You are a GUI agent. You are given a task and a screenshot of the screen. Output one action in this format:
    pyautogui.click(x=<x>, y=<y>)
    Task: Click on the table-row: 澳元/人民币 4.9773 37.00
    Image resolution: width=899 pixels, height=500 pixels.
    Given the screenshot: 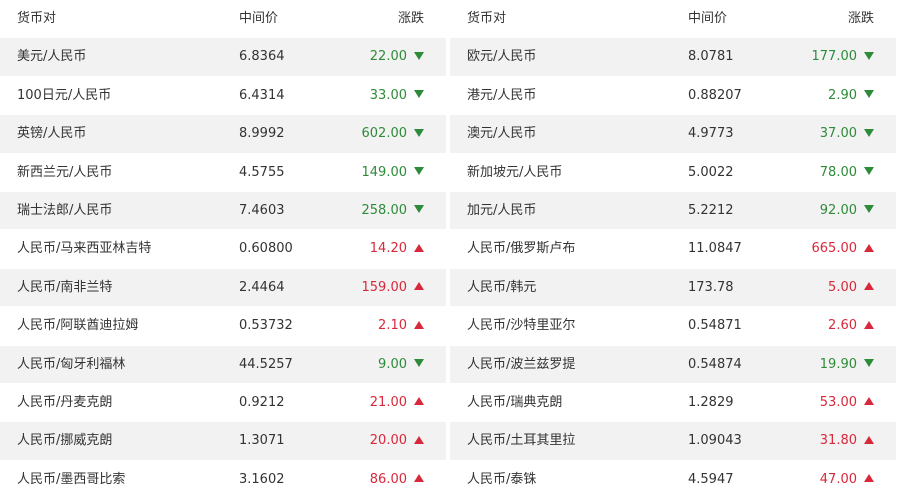 What is the action you would take?
    pyautogui.click(x=673, y=134)
    